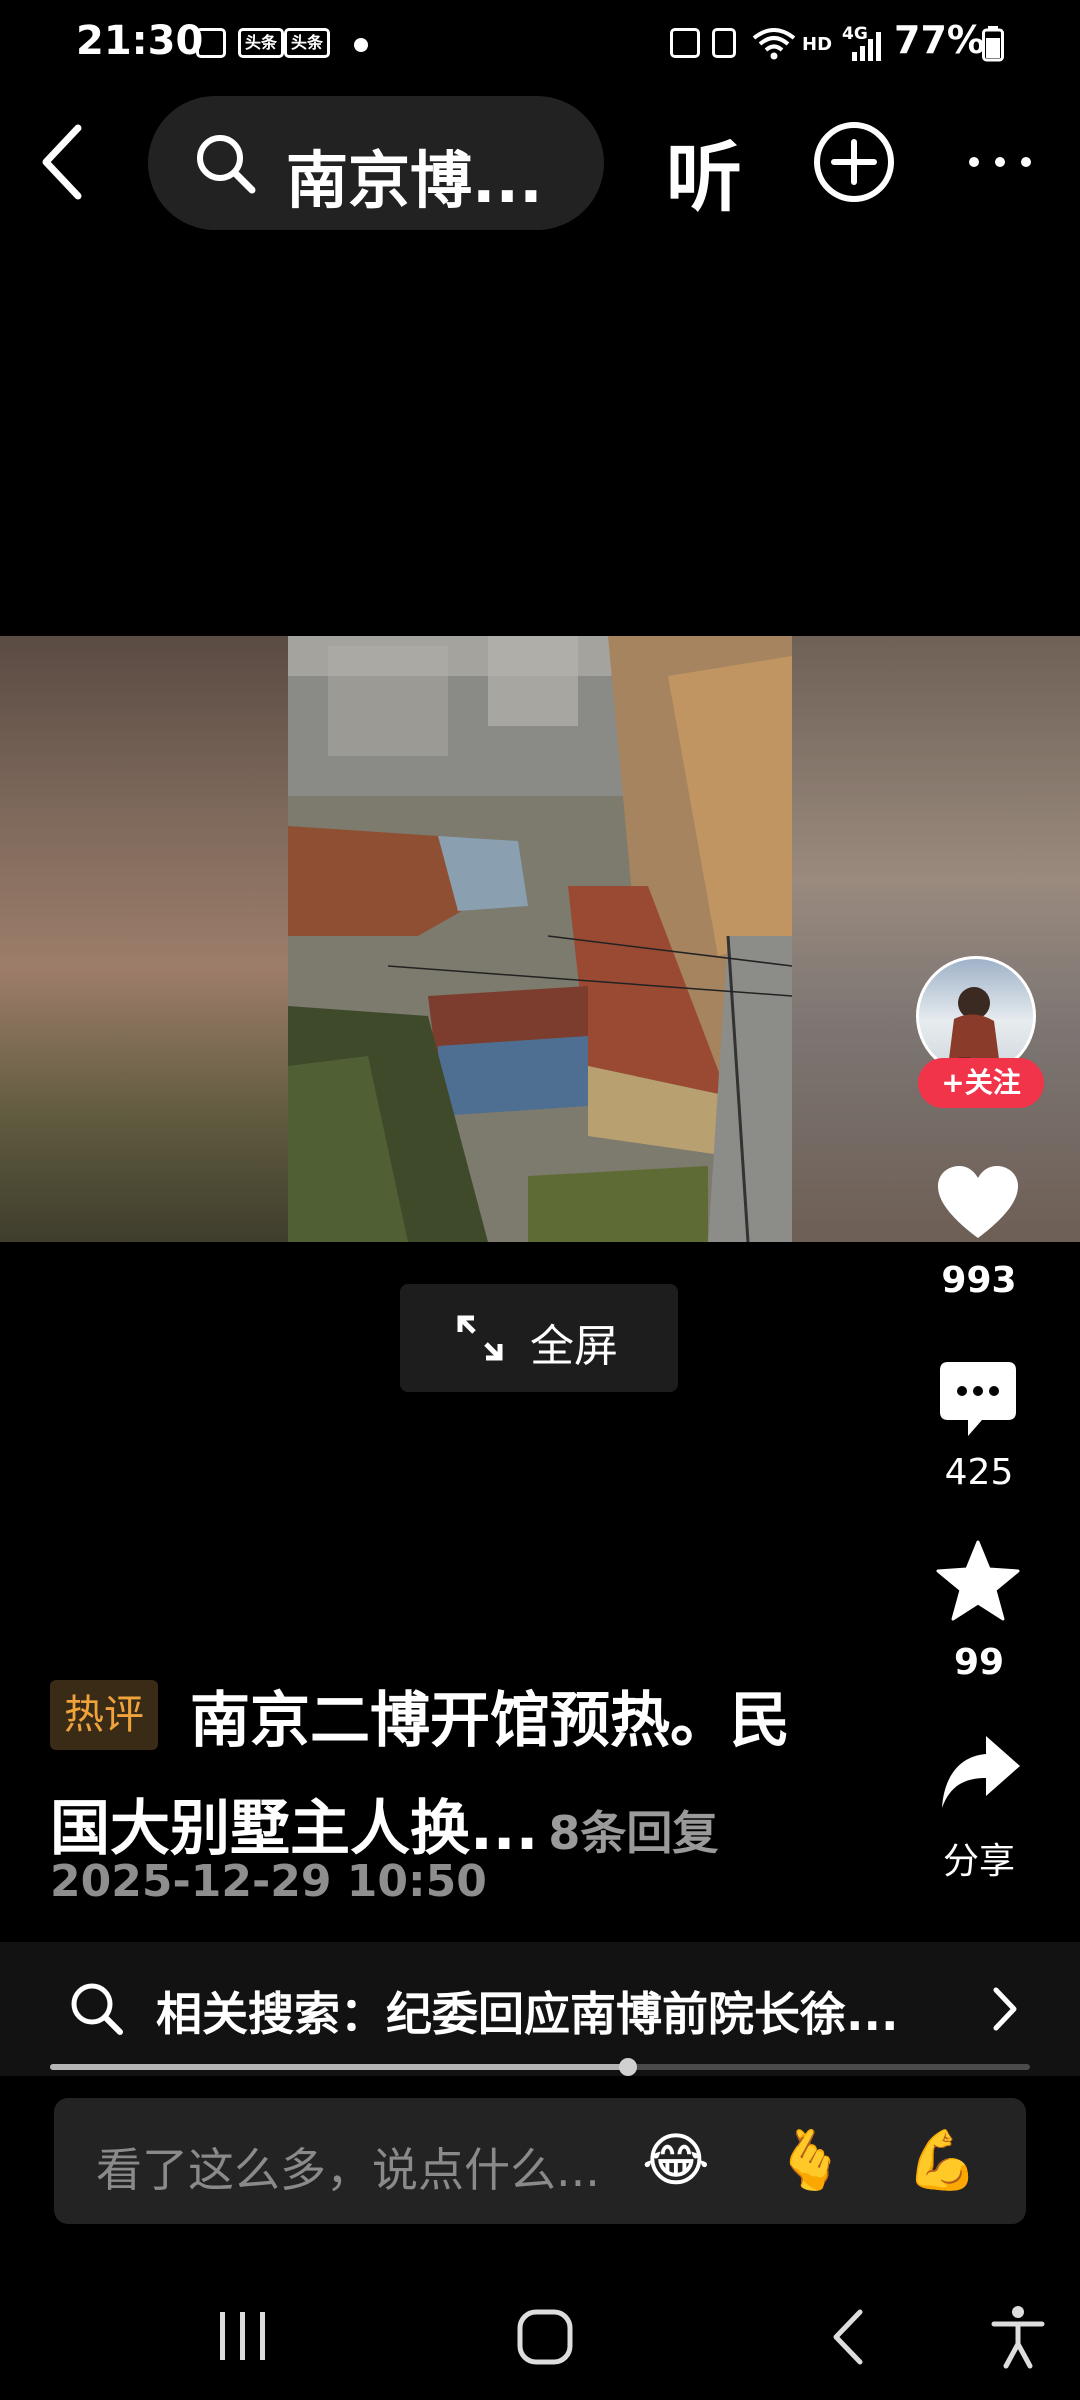 Image resolution: width=1080 pixels, height=2400 pixels. What do you see at coordinates (339, 2067) in the screenshot?
I see `progress-fill` at bounding box center [339, 2067].